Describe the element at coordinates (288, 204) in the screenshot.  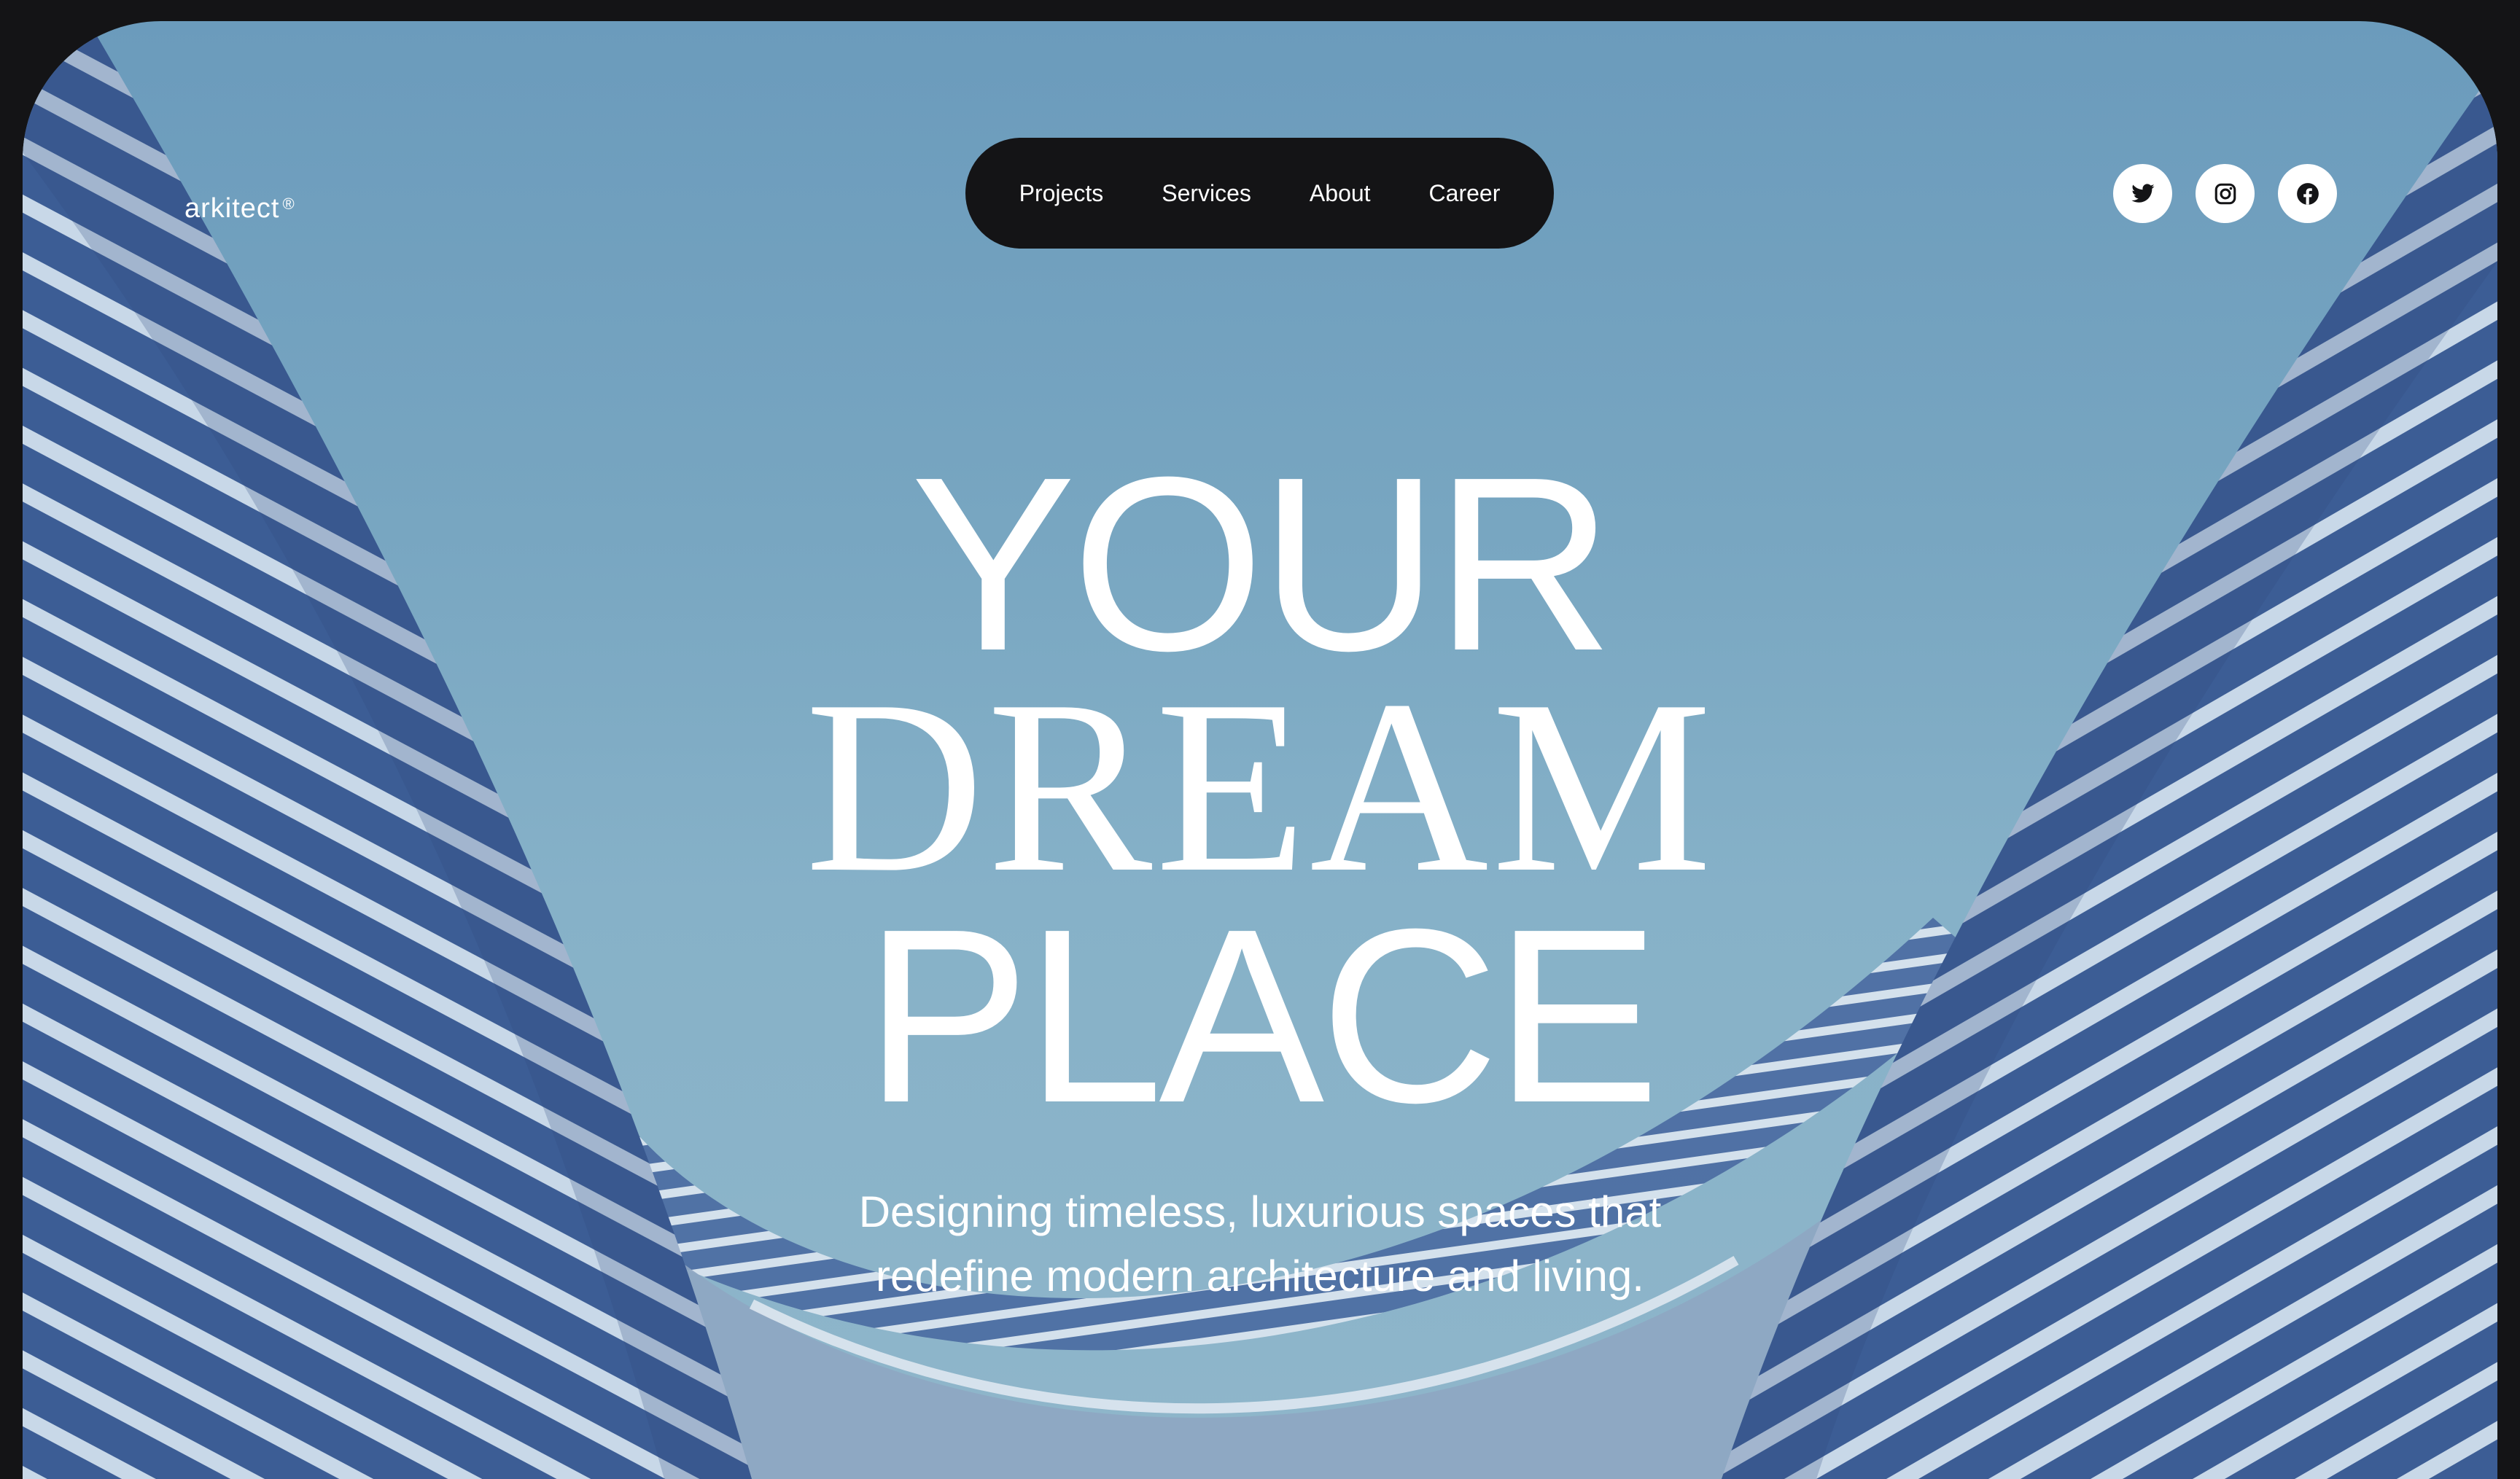
I see `registered-mark: ®` at that location.